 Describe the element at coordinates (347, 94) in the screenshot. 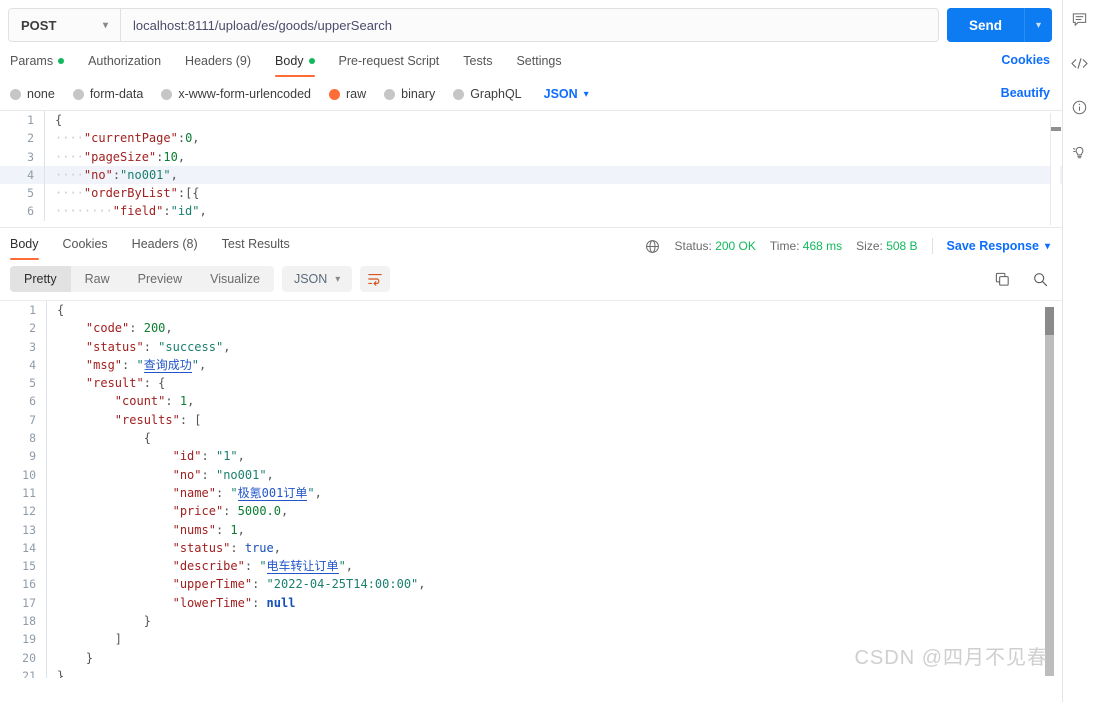

I see `body-type-raw: raw` at that location.